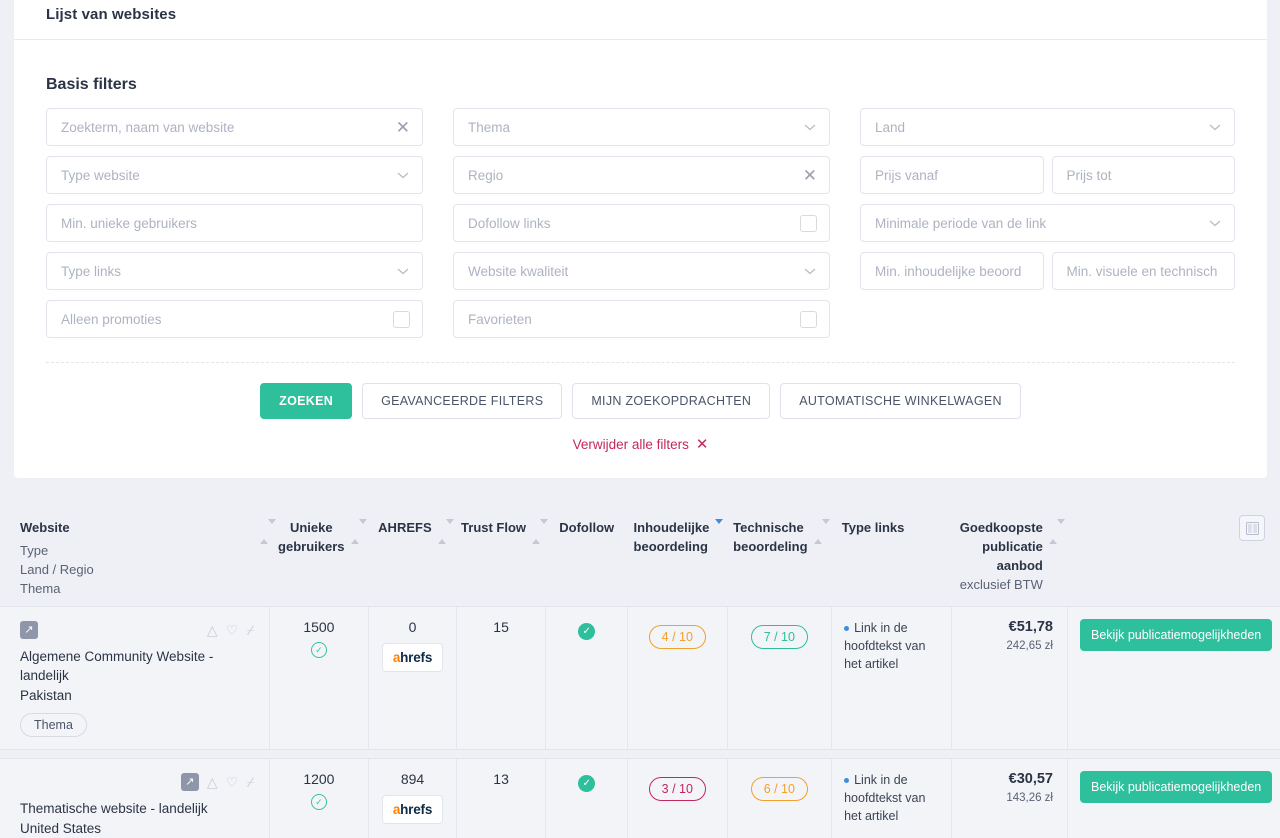  Describe the element at coordinates (500, 678) in the screenshot. I see `cell-trust-flow: 15` at that location.